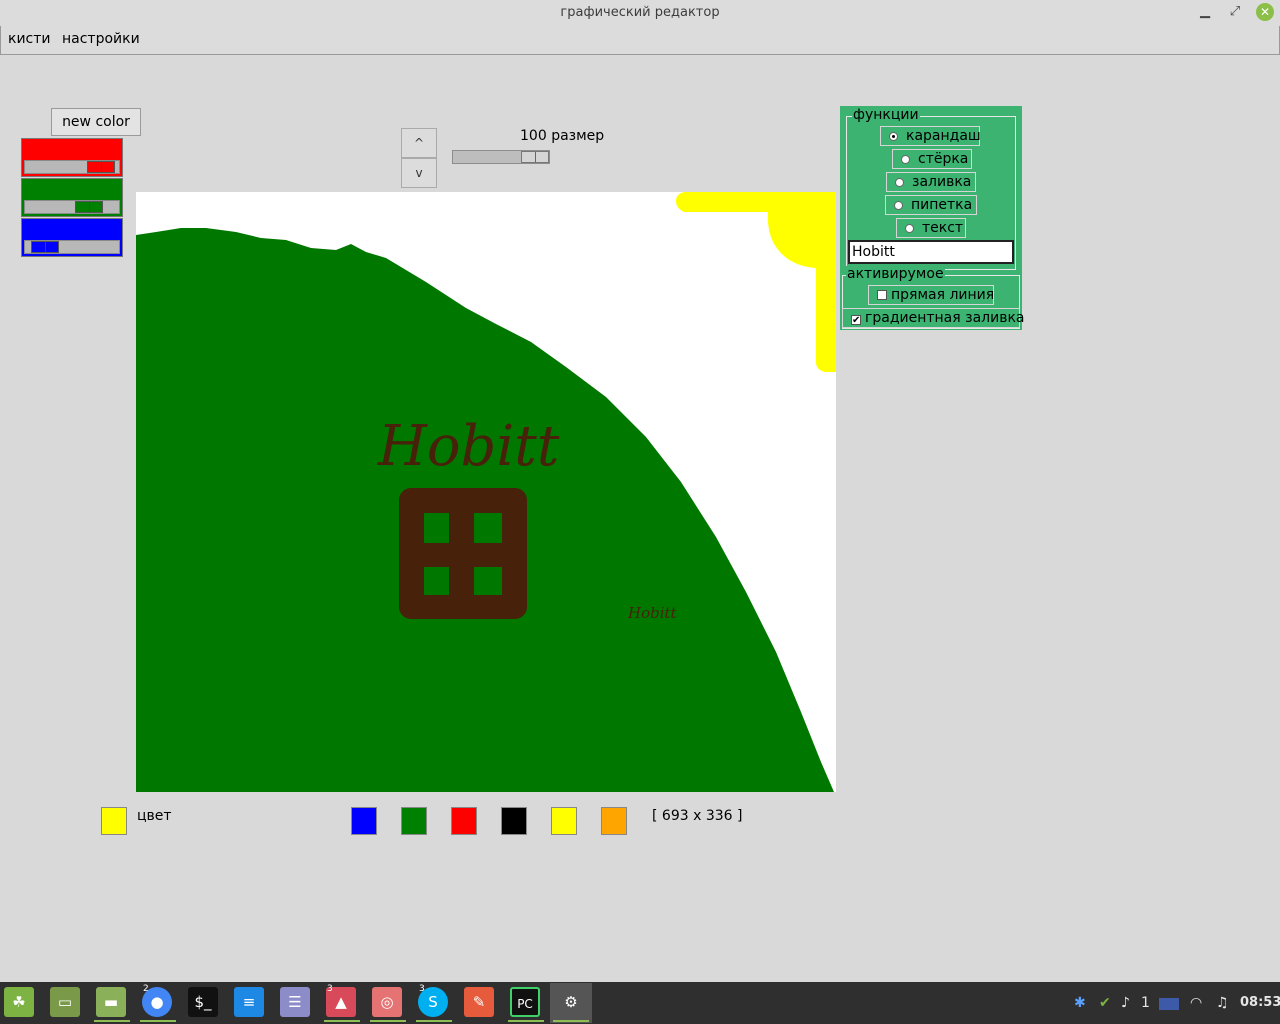 The image size is (1280, 1024). Describe the element at coordinates (652, 613) in the screenshot. I see `canvas-small-text: Hobitt` at that location.